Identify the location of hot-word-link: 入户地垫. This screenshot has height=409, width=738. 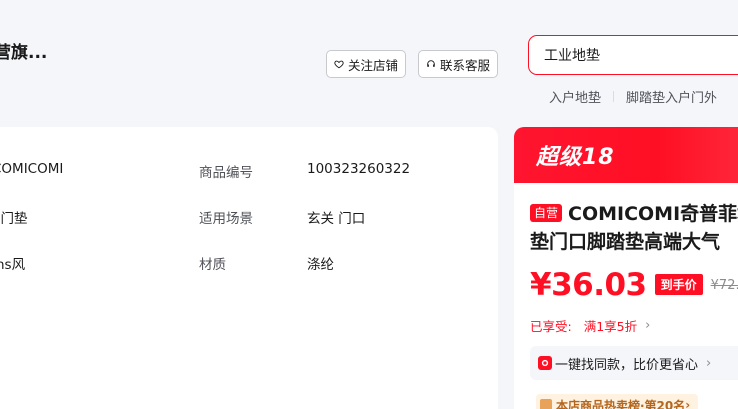
(575, 96).